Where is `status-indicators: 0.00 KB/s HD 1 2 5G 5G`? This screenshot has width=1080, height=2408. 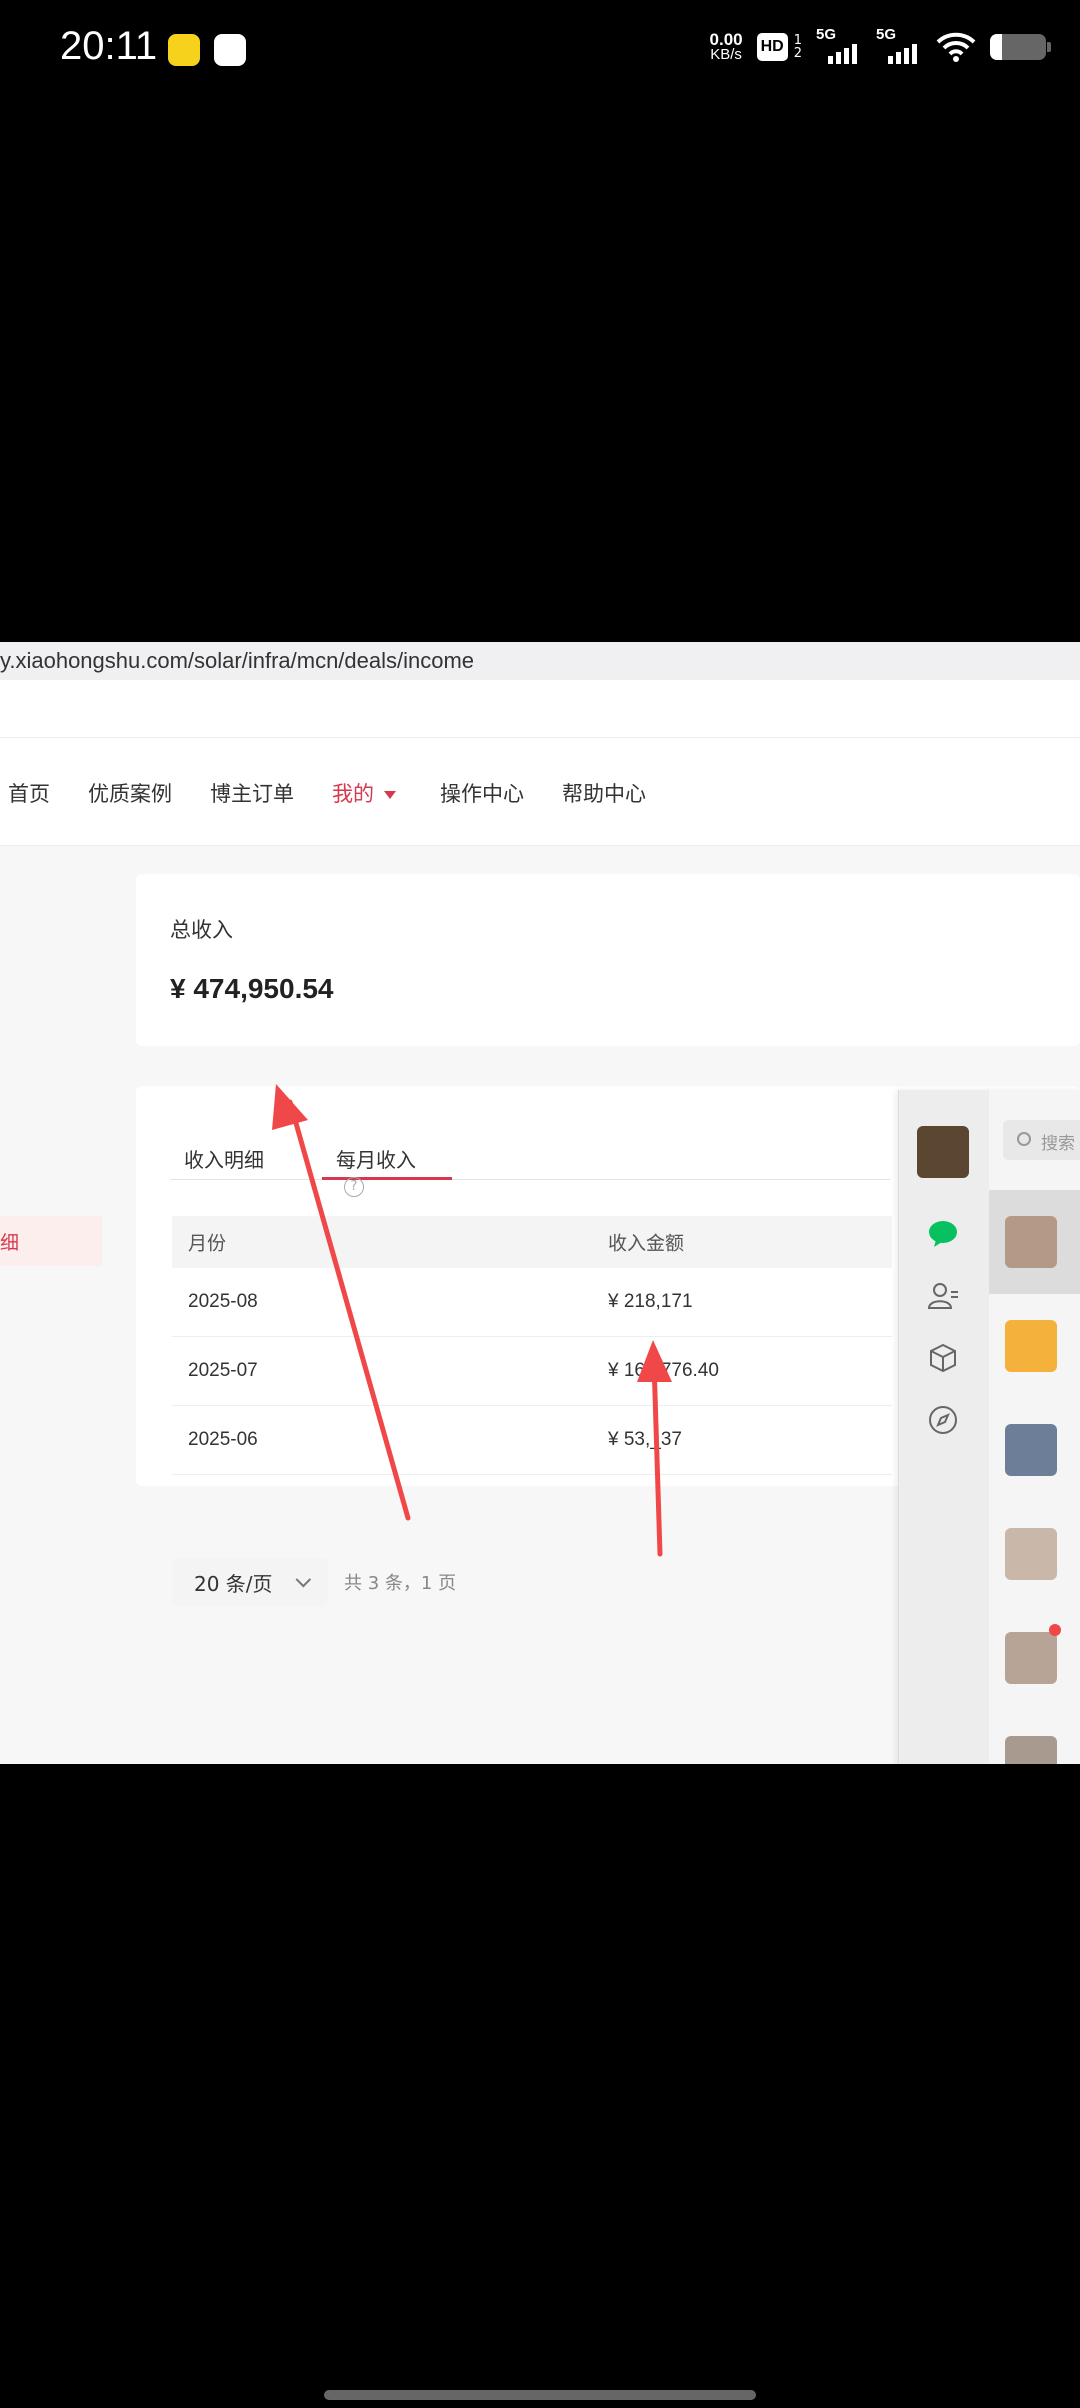
status-indicators: 0.00 KB/s HD 1 2 5G 5G is located at coordinates (880, 45).